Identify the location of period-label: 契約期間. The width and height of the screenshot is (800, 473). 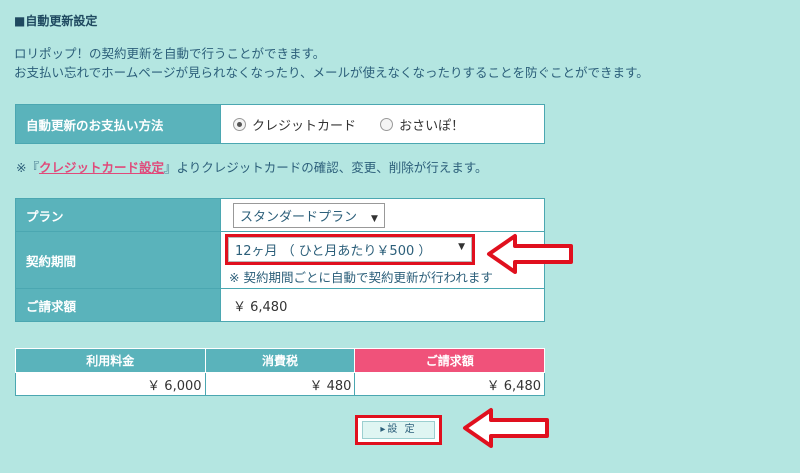
(118, 260).